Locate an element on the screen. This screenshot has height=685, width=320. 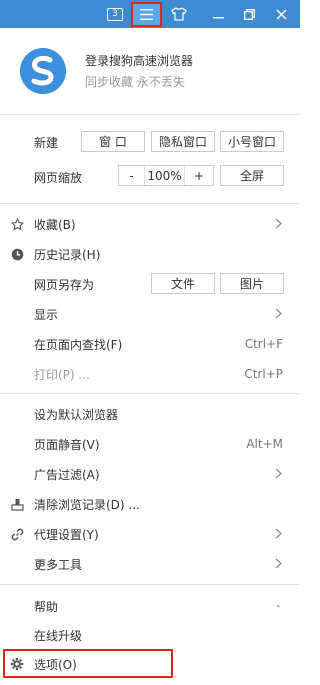
new-window-button: 窗 口 is located at coordinates (113, 141).